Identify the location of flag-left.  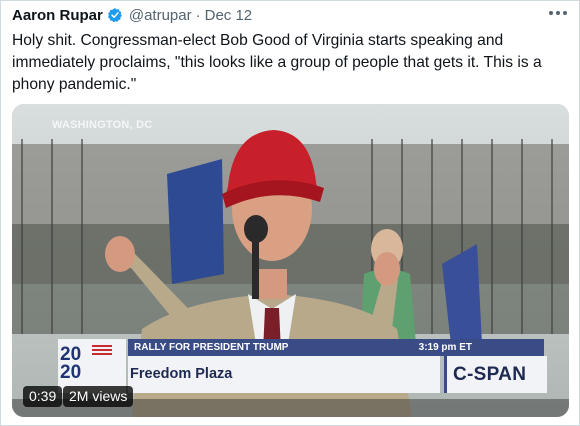
(195, 221).